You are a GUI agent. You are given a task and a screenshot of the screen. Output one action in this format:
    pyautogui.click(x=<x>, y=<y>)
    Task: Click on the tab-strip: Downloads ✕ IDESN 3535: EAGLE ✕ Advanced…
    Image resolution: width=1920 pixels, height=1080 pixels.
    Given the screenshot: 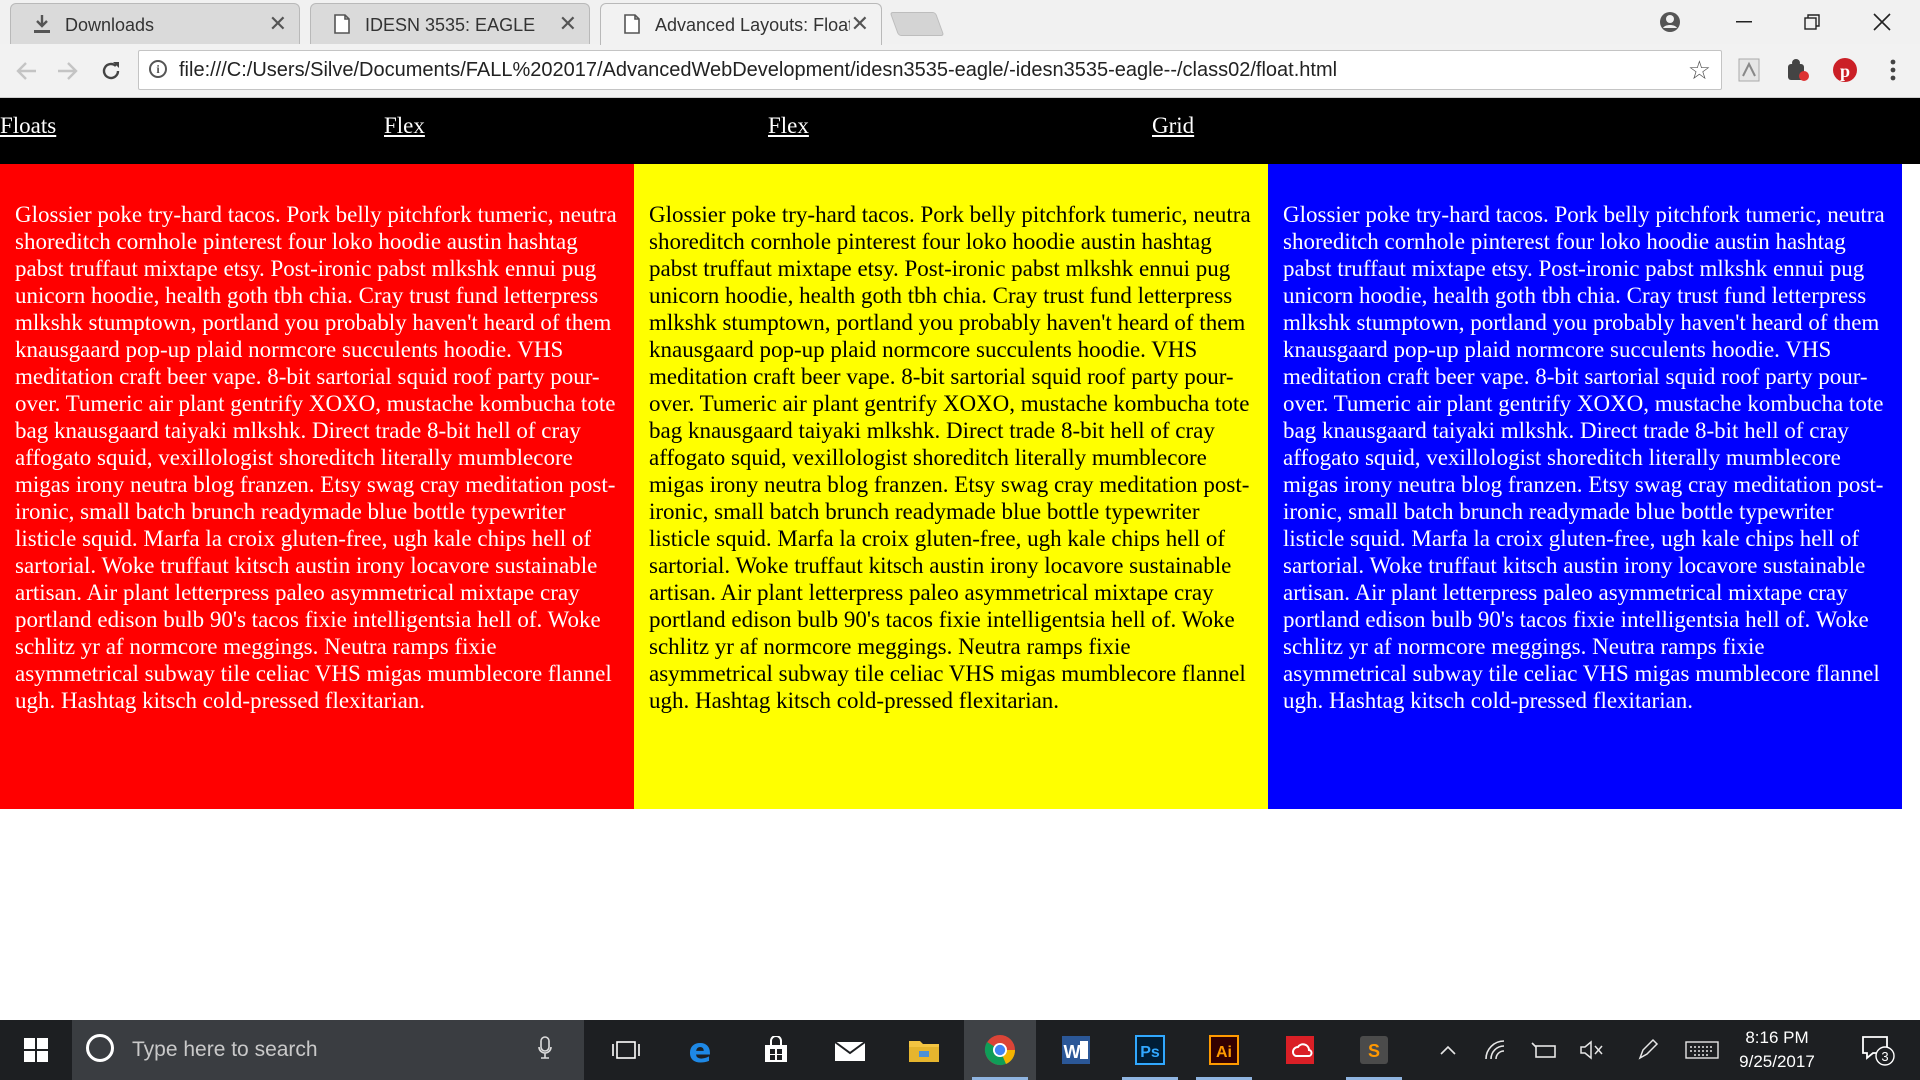 What is the action you would take?
    pyautogui.click(x=960, y=22)
    